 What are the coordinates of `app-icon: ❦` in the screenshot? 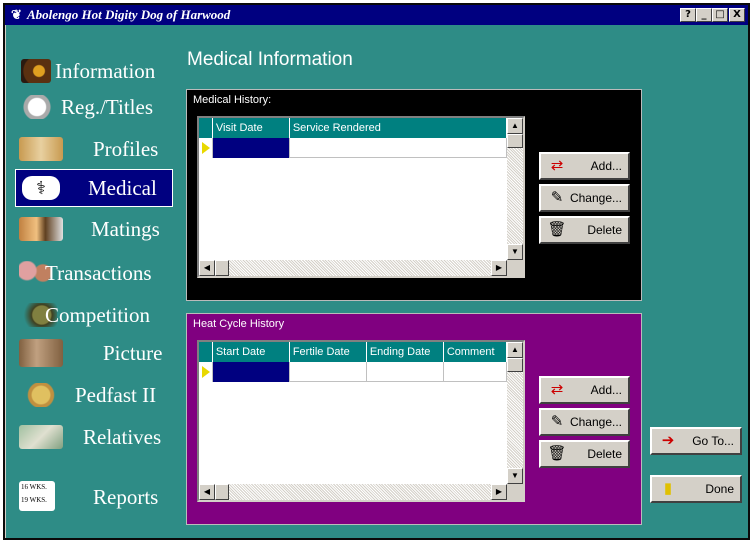 It's located at (16, 14).